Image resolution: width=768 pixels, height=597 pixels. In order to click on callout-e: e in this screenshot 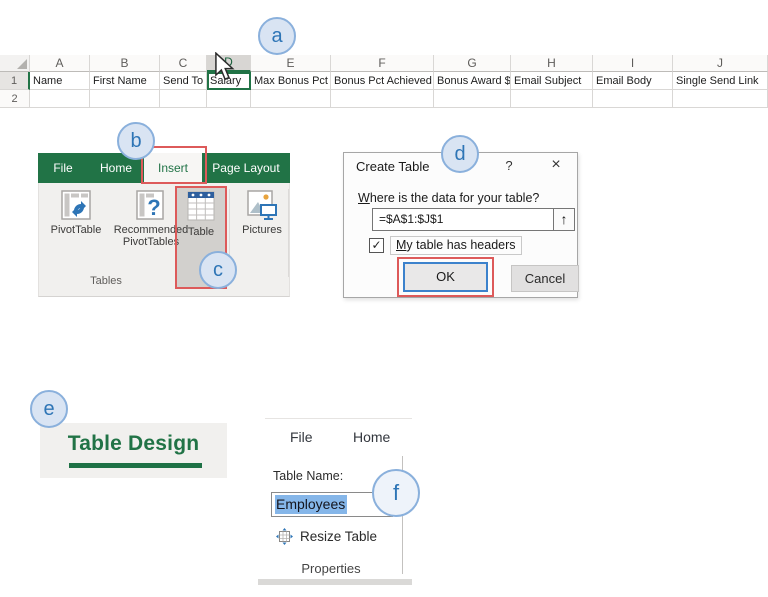, I will do `click(49, 409)`.